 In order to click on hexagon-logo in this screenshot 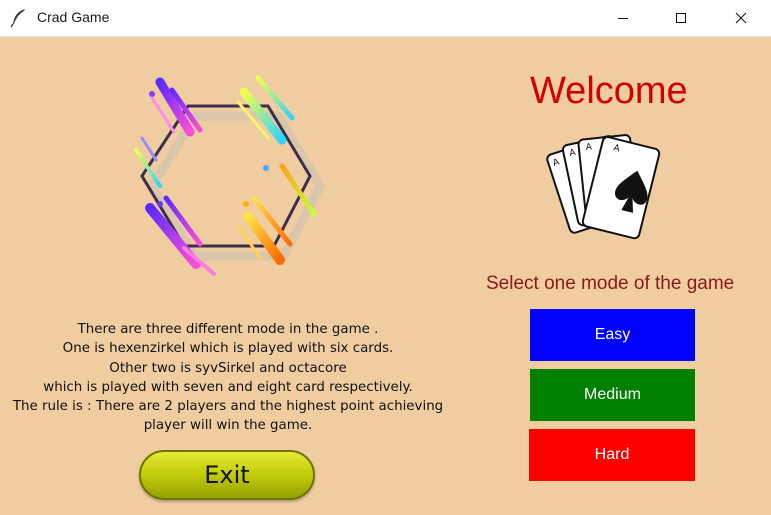, I will do `click(230, 175)`.